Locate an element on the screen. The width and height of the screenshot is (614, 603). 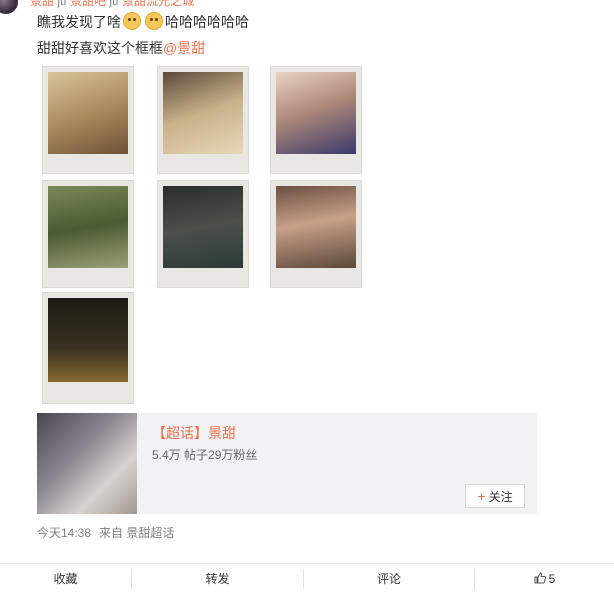
follow-label: 关注 is located at coordinates (500, 497).